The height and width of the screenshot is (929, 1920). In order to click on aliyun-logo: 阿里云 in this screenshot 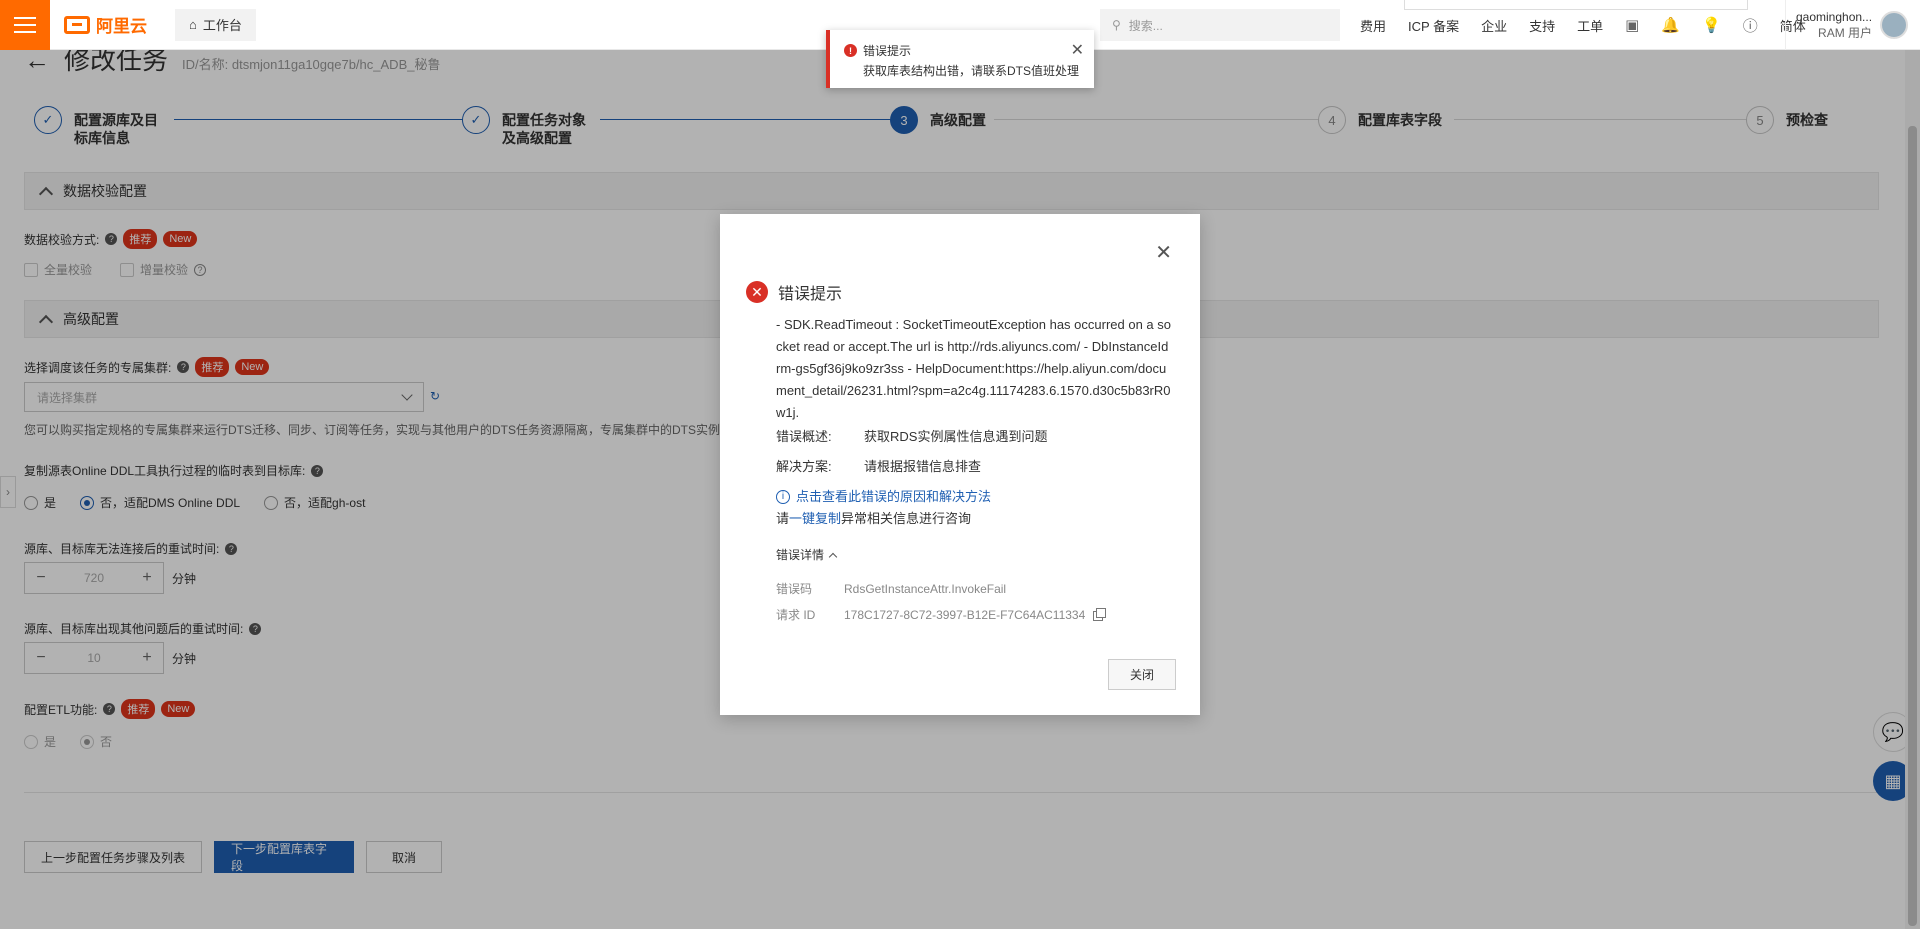, I will do `click(105, 24)`.